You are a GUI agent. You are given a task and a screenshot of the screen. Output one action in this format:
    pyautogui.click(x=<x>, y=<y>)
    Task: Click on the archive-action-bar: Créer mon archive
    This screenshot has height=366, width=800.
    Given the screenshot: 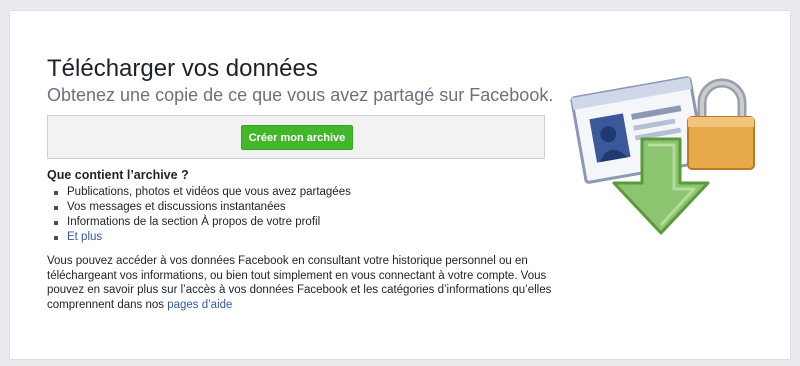 What is the action you would take?
    pyautogui.click(x=296, y=137)
    